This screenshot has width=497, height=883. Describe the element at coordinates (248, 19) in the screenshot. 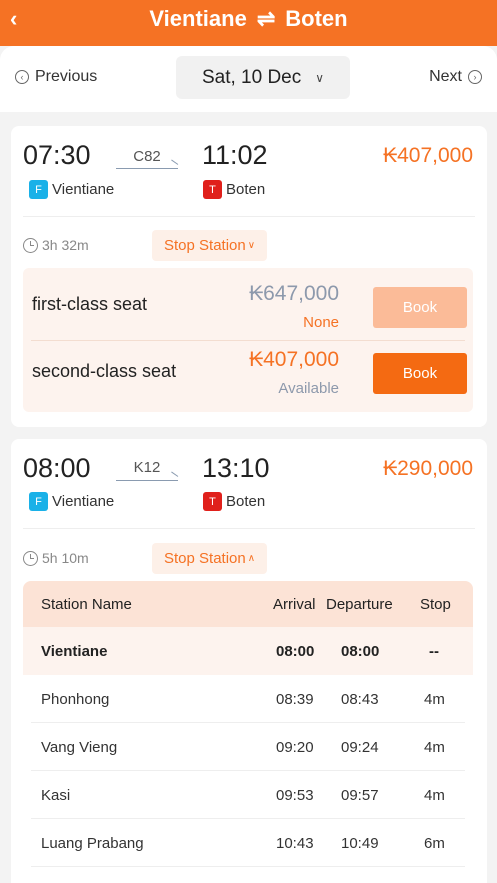

I see `route-title: Vientiane ⇌ Boten` at that location.